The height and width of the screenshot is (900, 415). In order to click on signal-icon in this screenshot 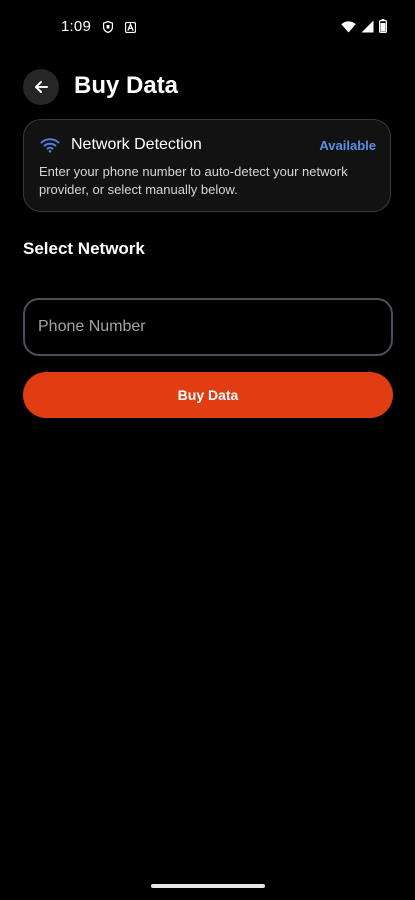, I will do `click(367, 29)`.